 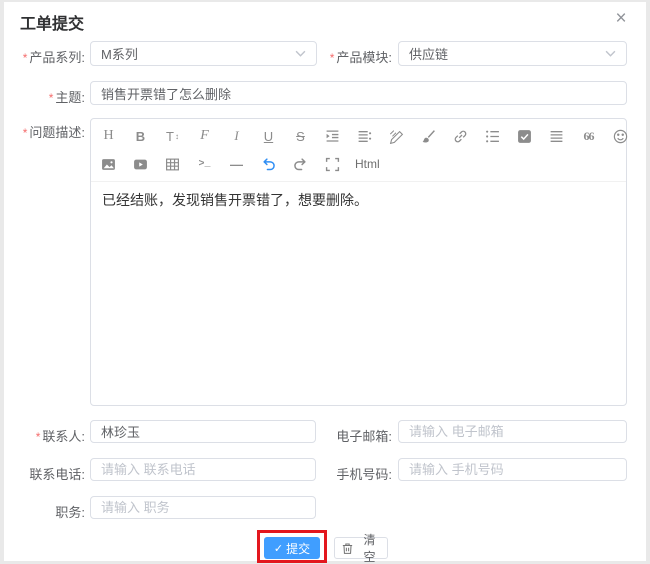 I want to click on justify-icon, so click(x=556, y=136).